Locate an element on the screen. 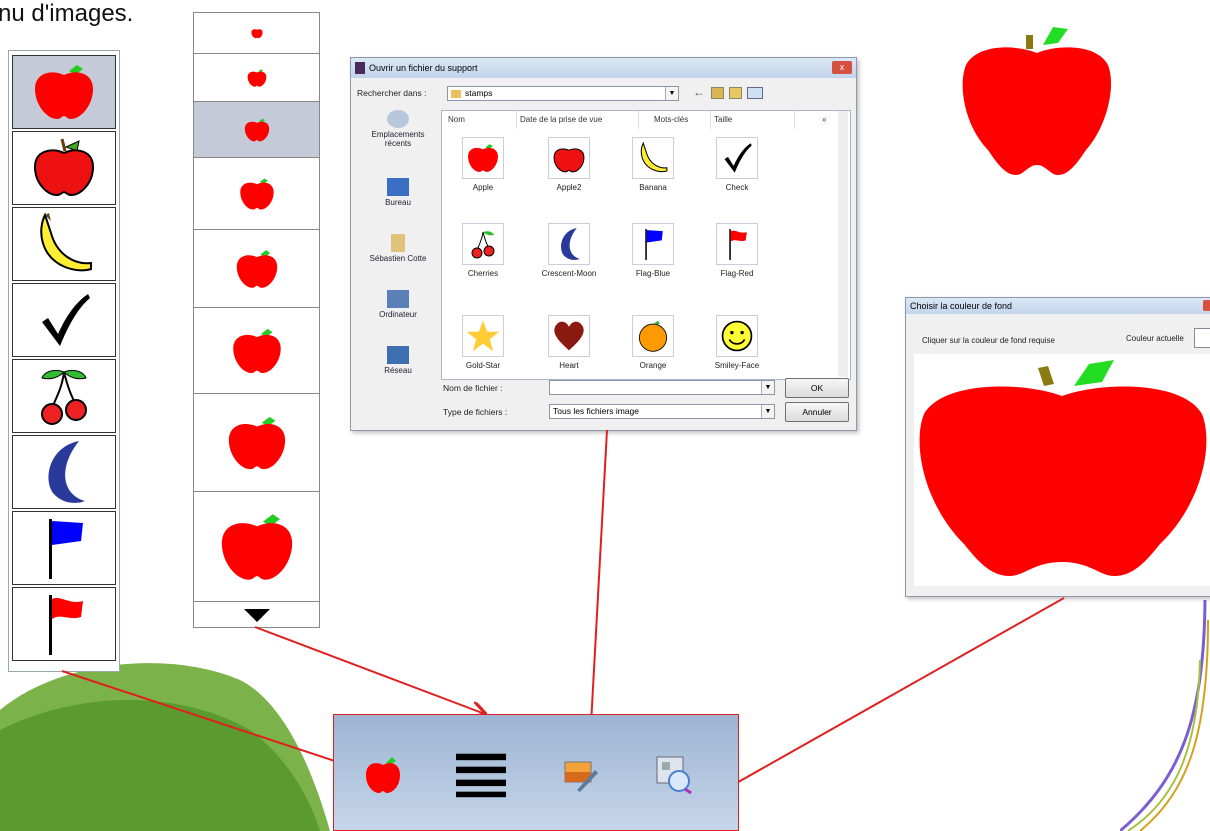  look-in-value: stamps is located at coordinates (479, 93).